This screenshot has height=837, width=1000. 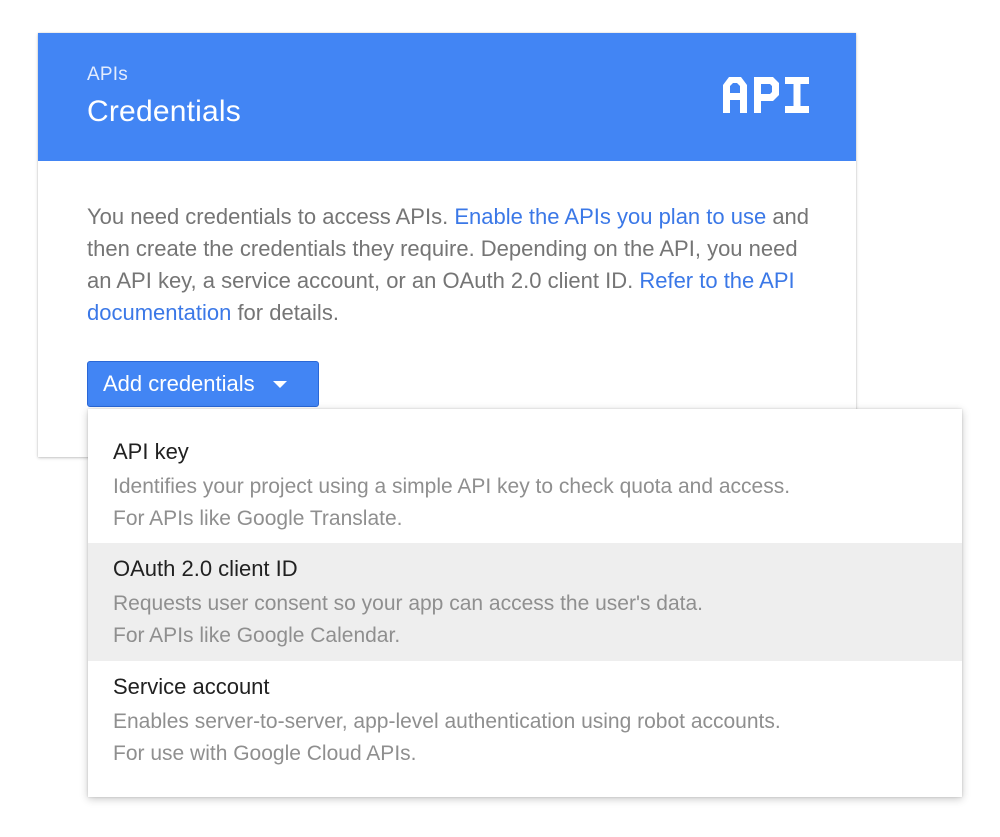 I want to click on add-credentials-button: Add credentials, so click(x=203, y=384).